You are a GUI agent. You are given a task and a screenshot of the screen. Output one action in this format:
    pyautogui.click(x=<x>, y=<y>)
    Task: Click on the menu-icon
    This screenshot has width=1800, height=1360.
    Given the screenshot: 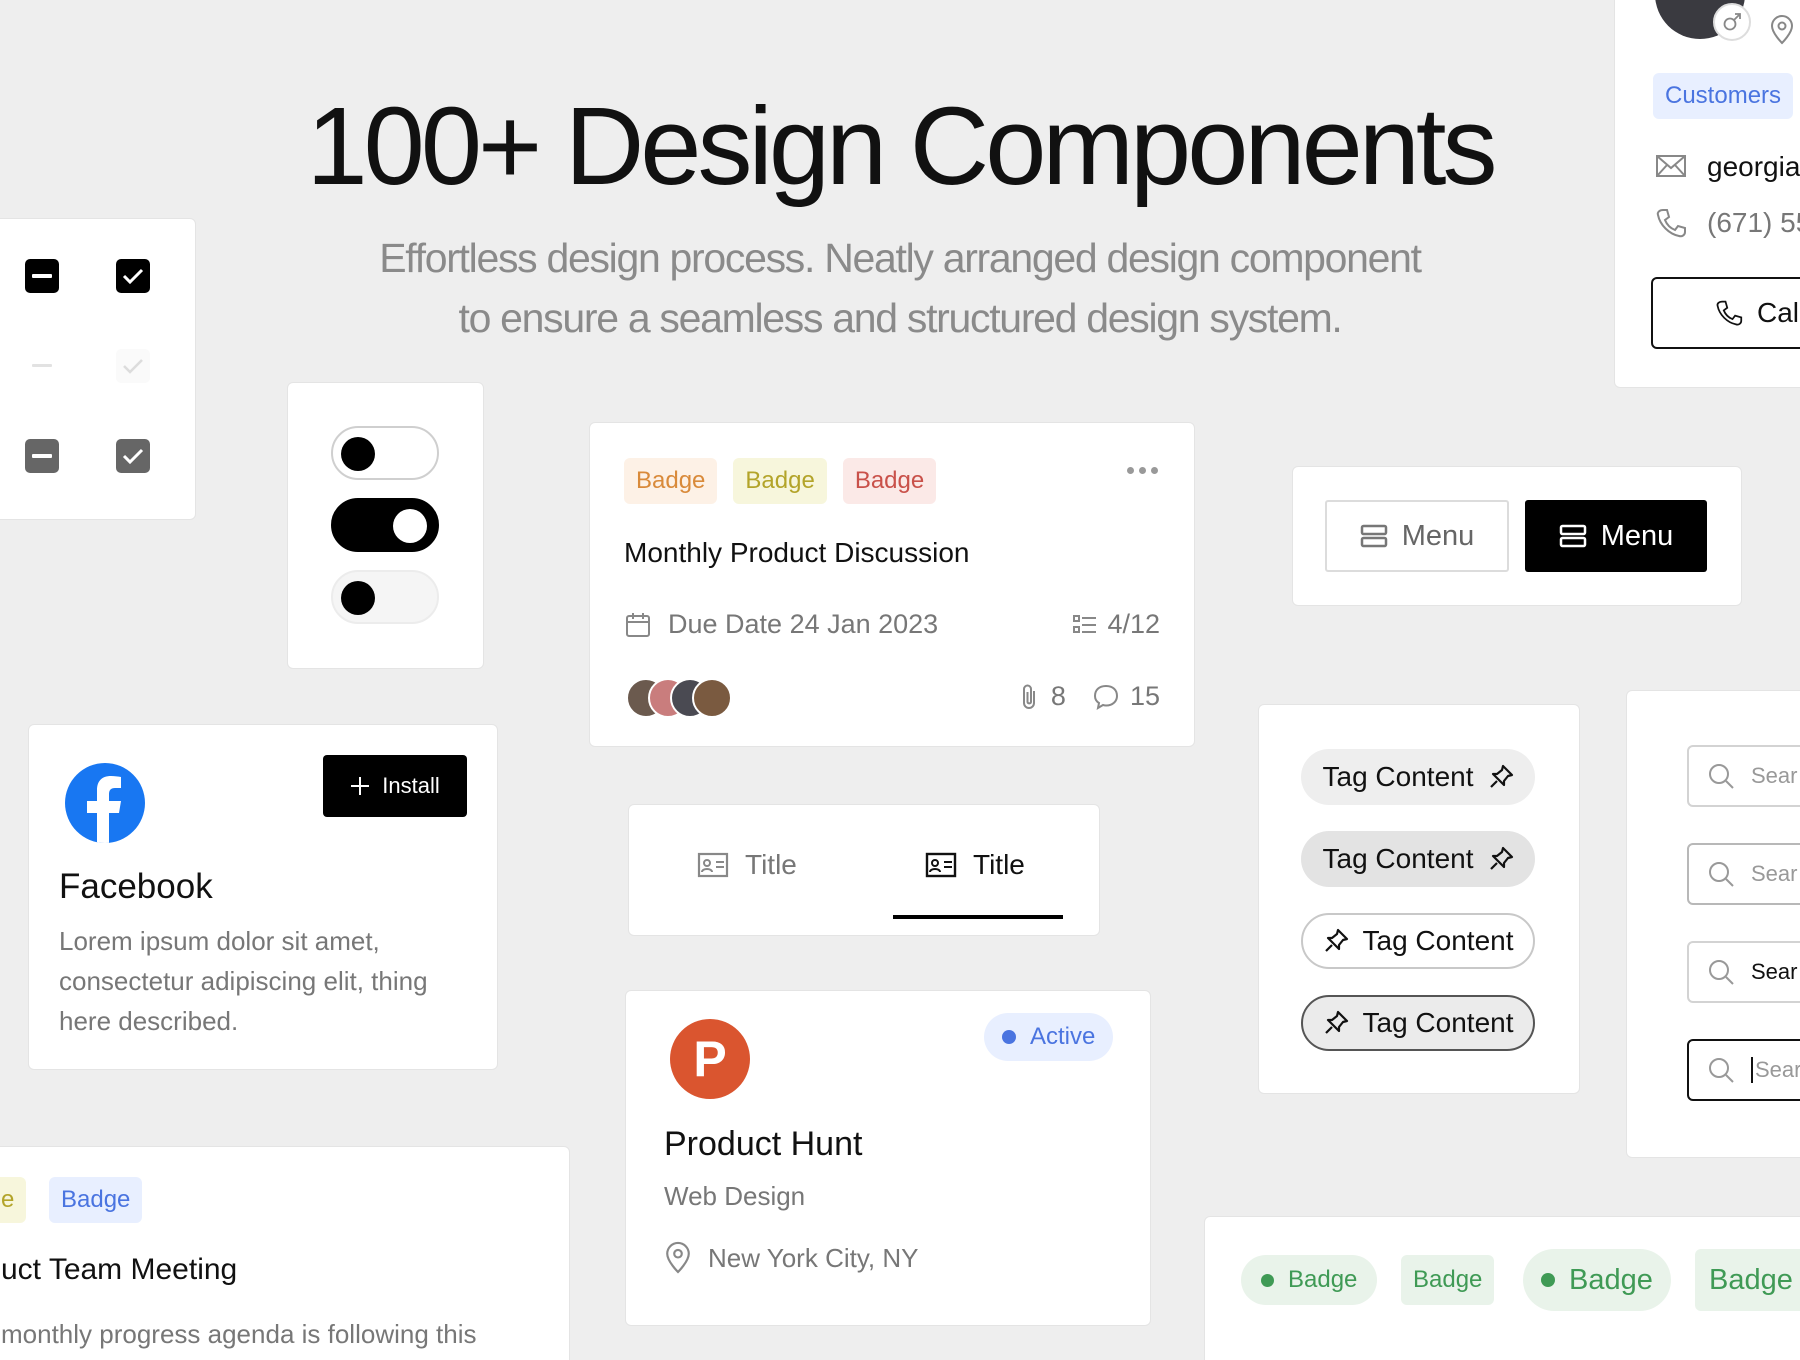 What is the action you would take?
    pyautogui.click(x=1572, y=536)
    